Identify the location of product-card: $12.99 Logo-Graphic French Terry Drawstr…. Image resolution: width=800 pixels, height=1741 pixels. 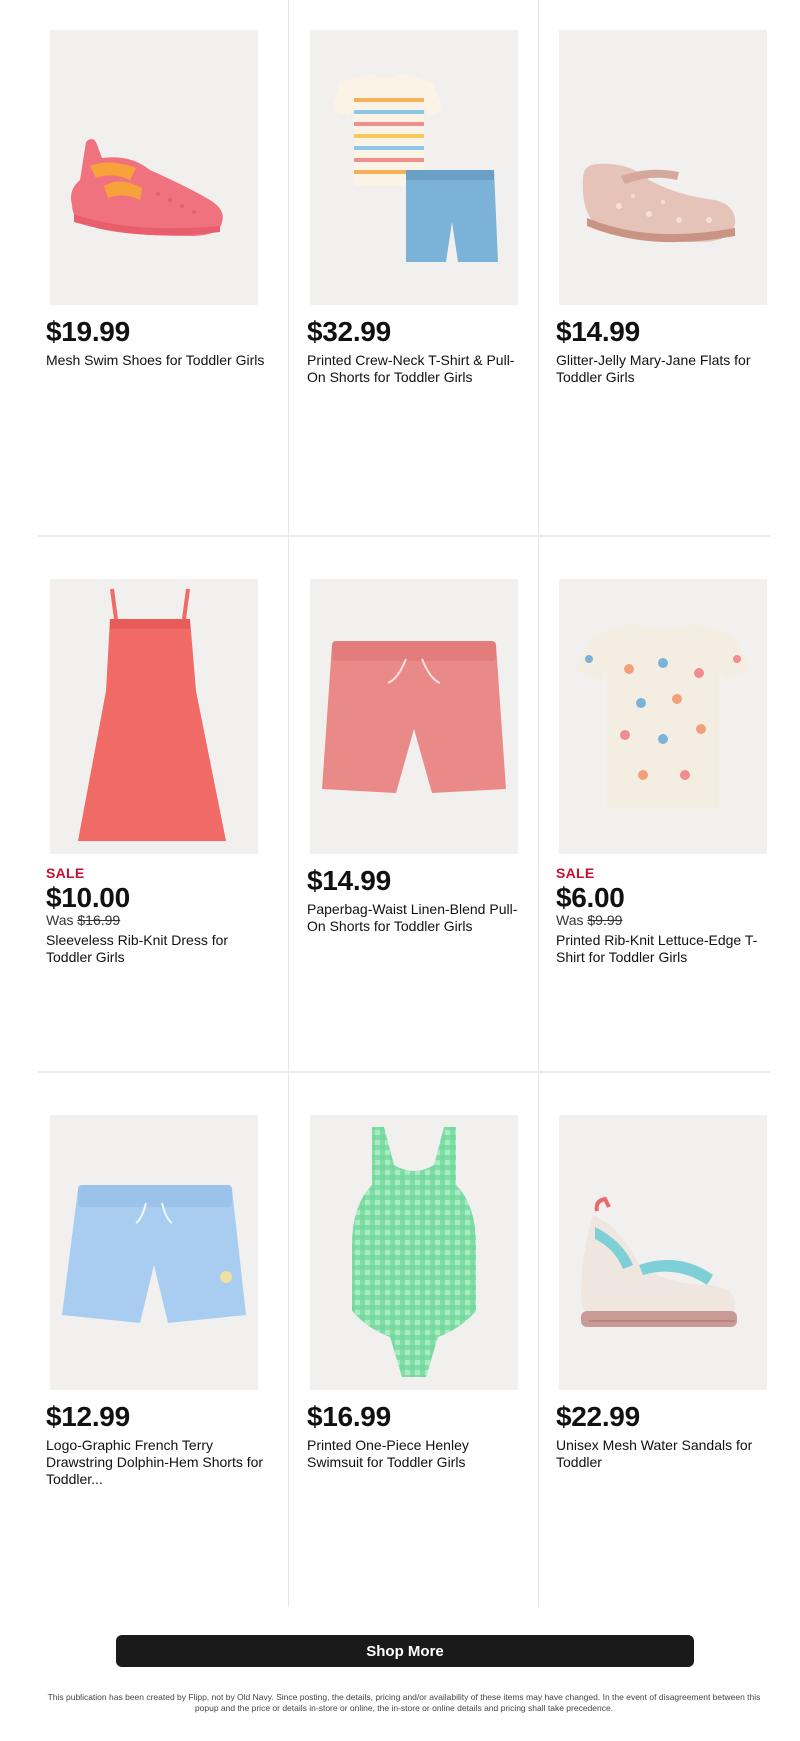
(163, 1340).